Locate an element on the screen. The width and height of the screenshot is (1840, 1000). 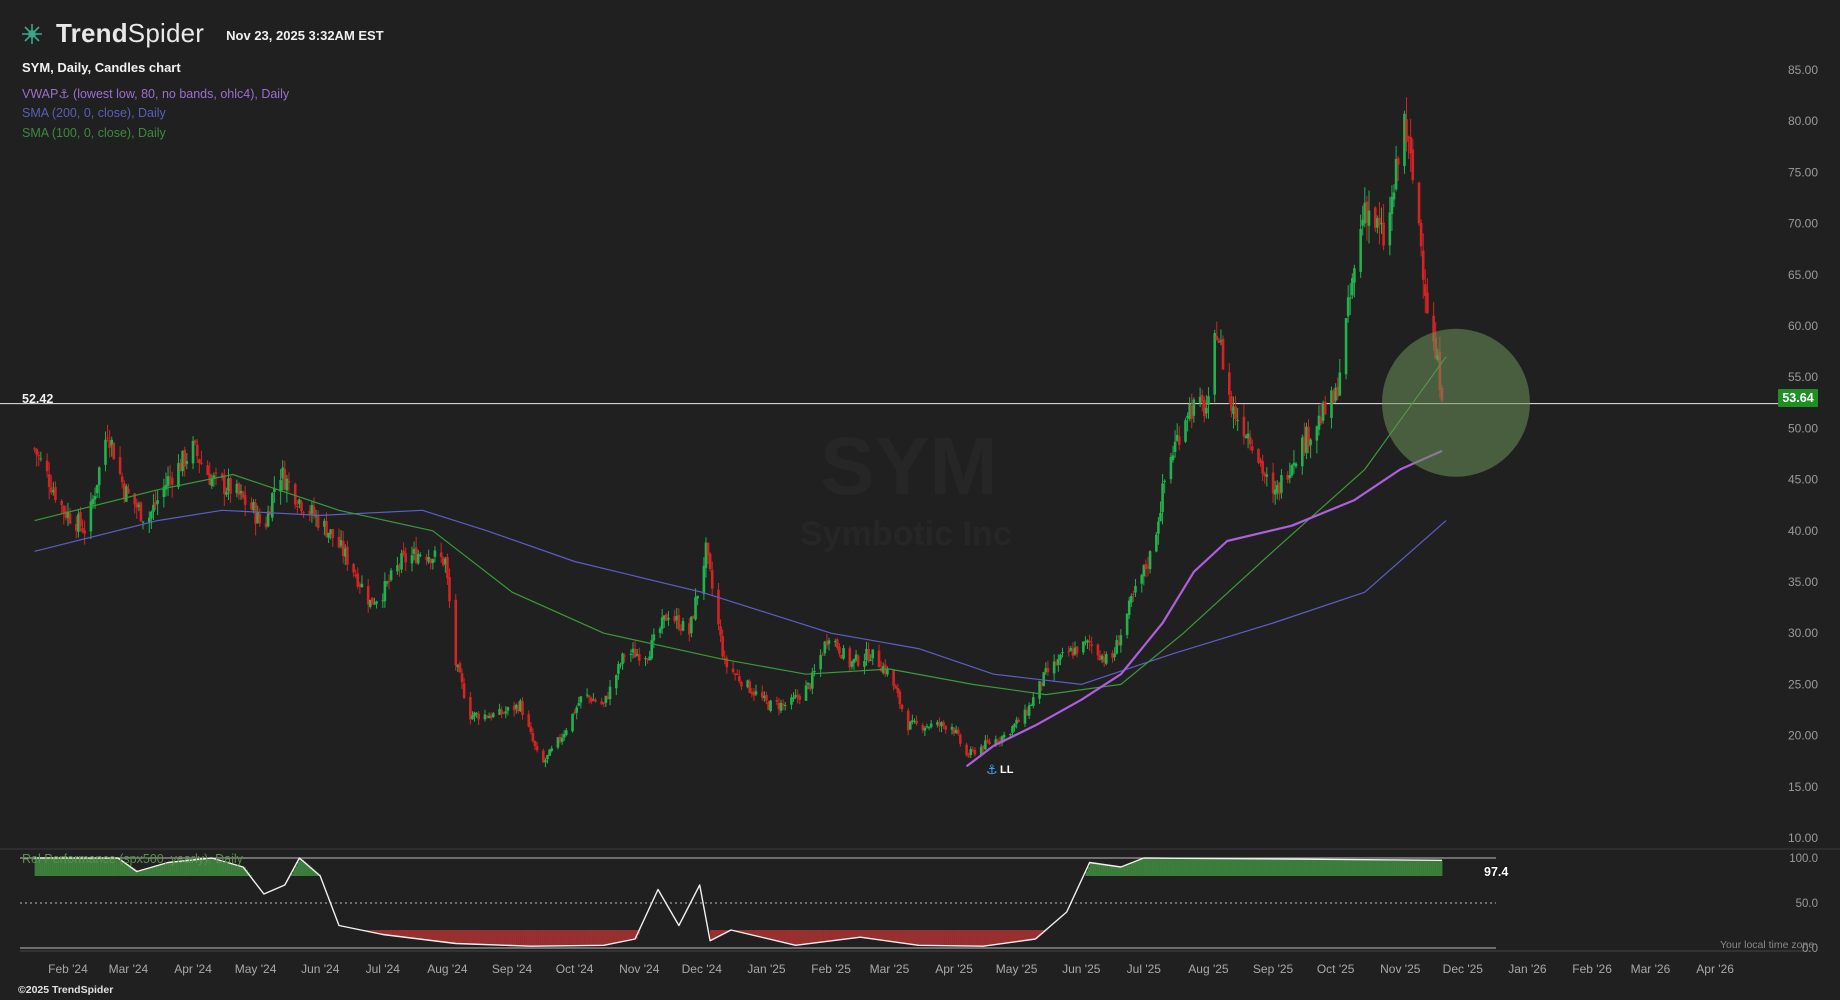
highlight-circle is located at coordinates (1455, 402).